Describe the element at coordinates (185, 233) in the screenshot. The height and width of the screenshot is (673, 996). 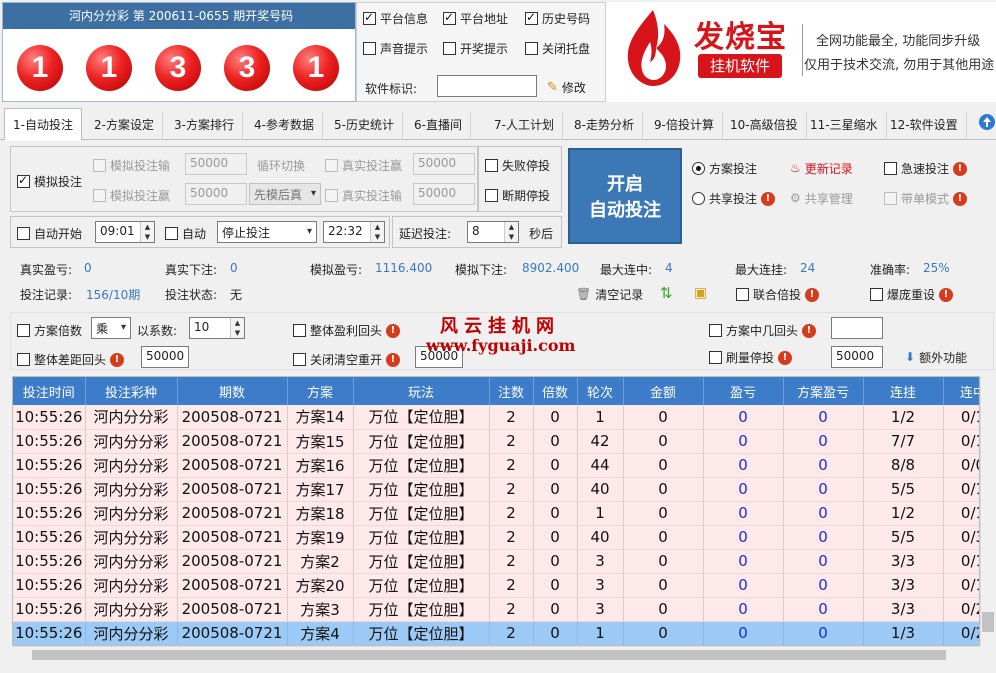
I see `auto-checkbox: 自动` at that location.